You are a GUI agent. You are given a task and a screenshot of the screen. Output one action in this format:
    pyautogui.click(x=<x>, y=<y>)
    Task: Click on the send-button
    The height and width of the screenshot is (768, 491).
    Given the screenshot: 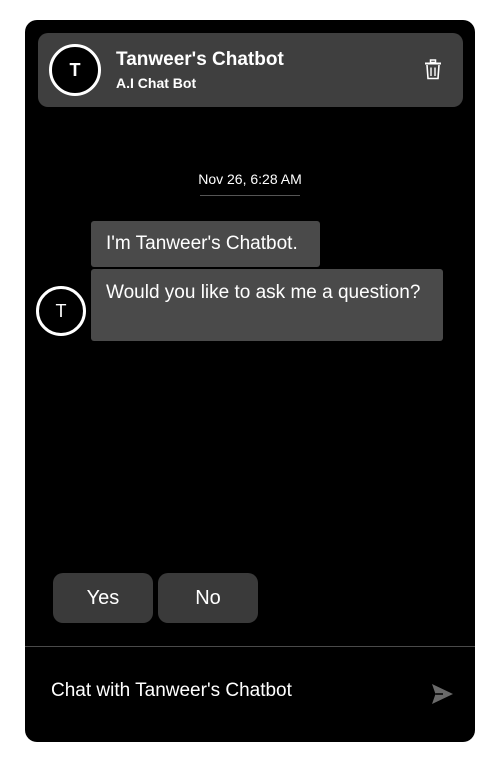 What is the action you would take?
    pyautogui.click(x=442, y=694)
    